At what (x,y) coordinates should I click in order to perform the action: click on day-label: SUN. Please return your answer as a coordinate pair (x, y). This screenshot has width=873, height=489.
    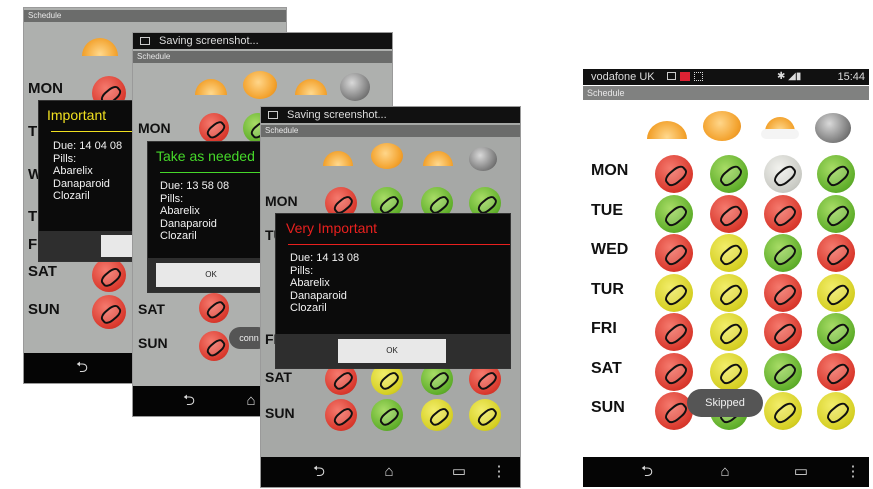
    Looking at the image, I should click on (153, 343).